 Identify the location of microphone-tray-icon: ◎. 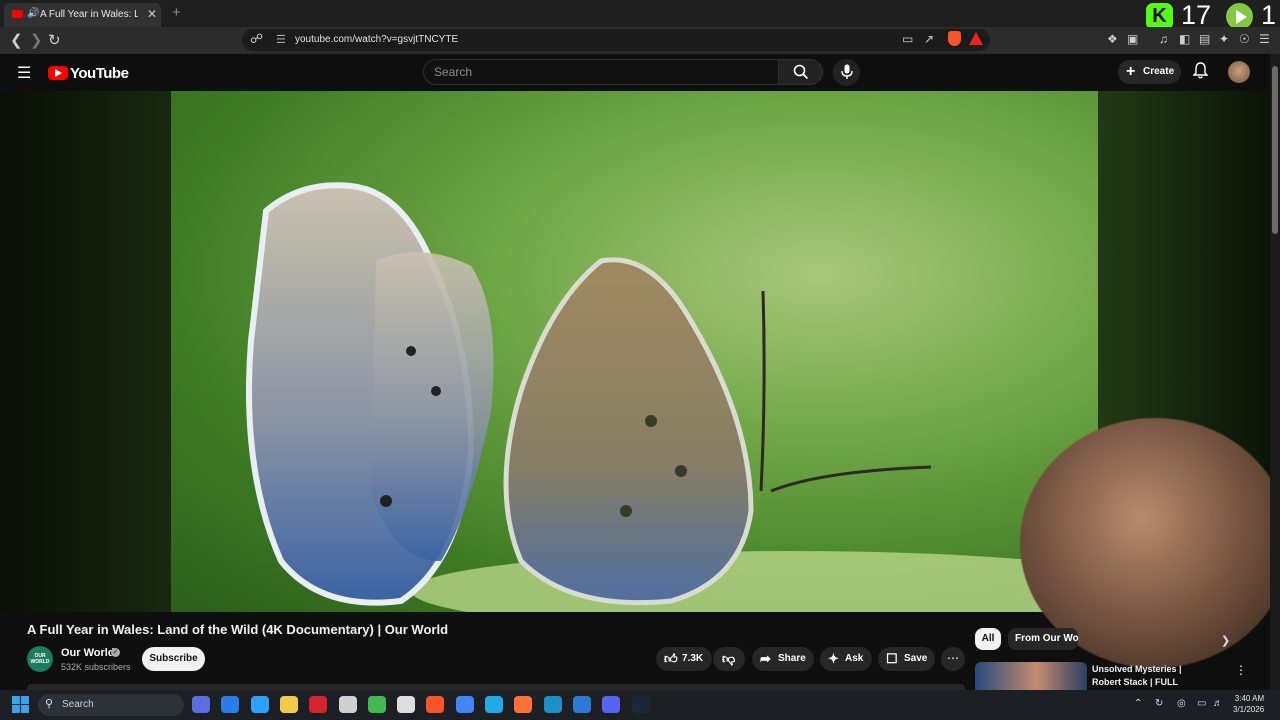
(1181, 703).